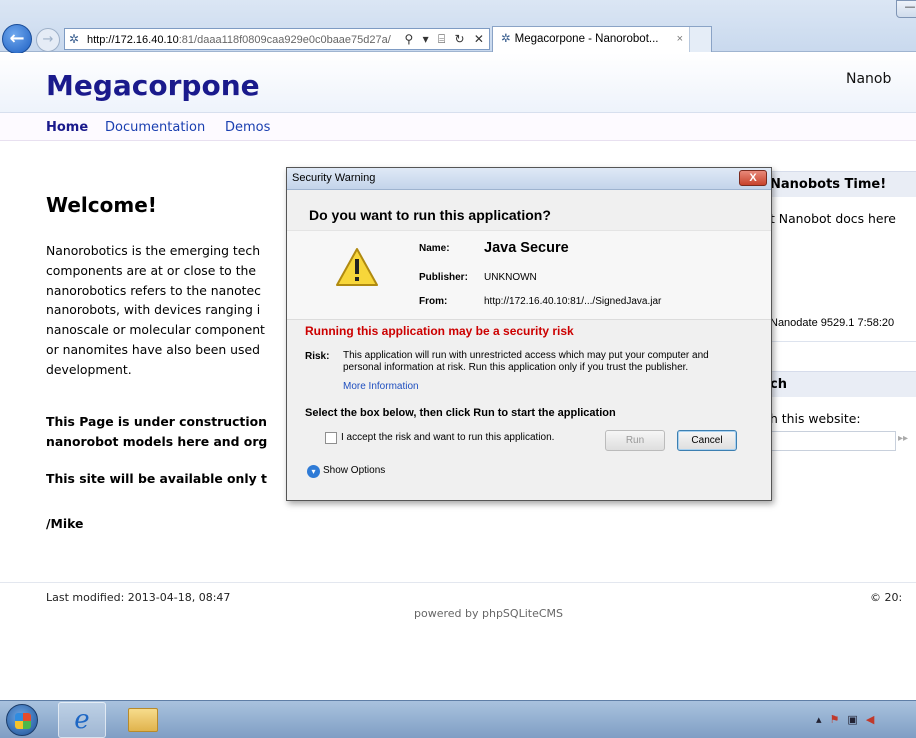 This screenshot has width=916, height=738. What do you see at coordinates (886, 597) in the screenshot?
I see `copyright: © 20:` at bounding box center [886, 597].